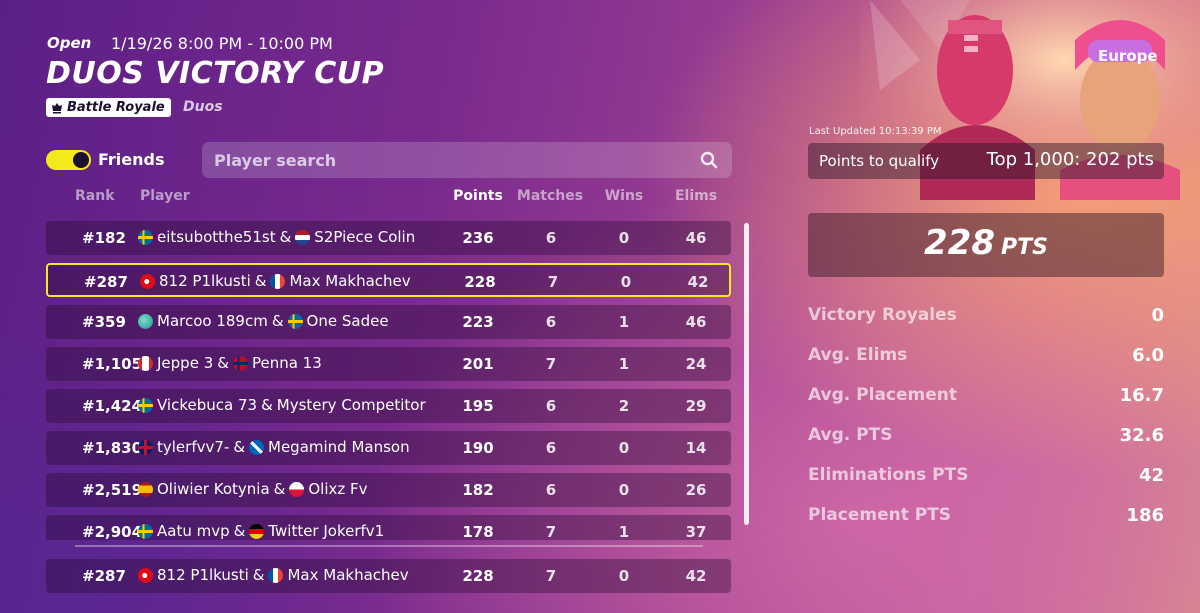 This screenshot has height=613, width=1200. I want to click on player-two-name: One Sadee, so click(347, 321).